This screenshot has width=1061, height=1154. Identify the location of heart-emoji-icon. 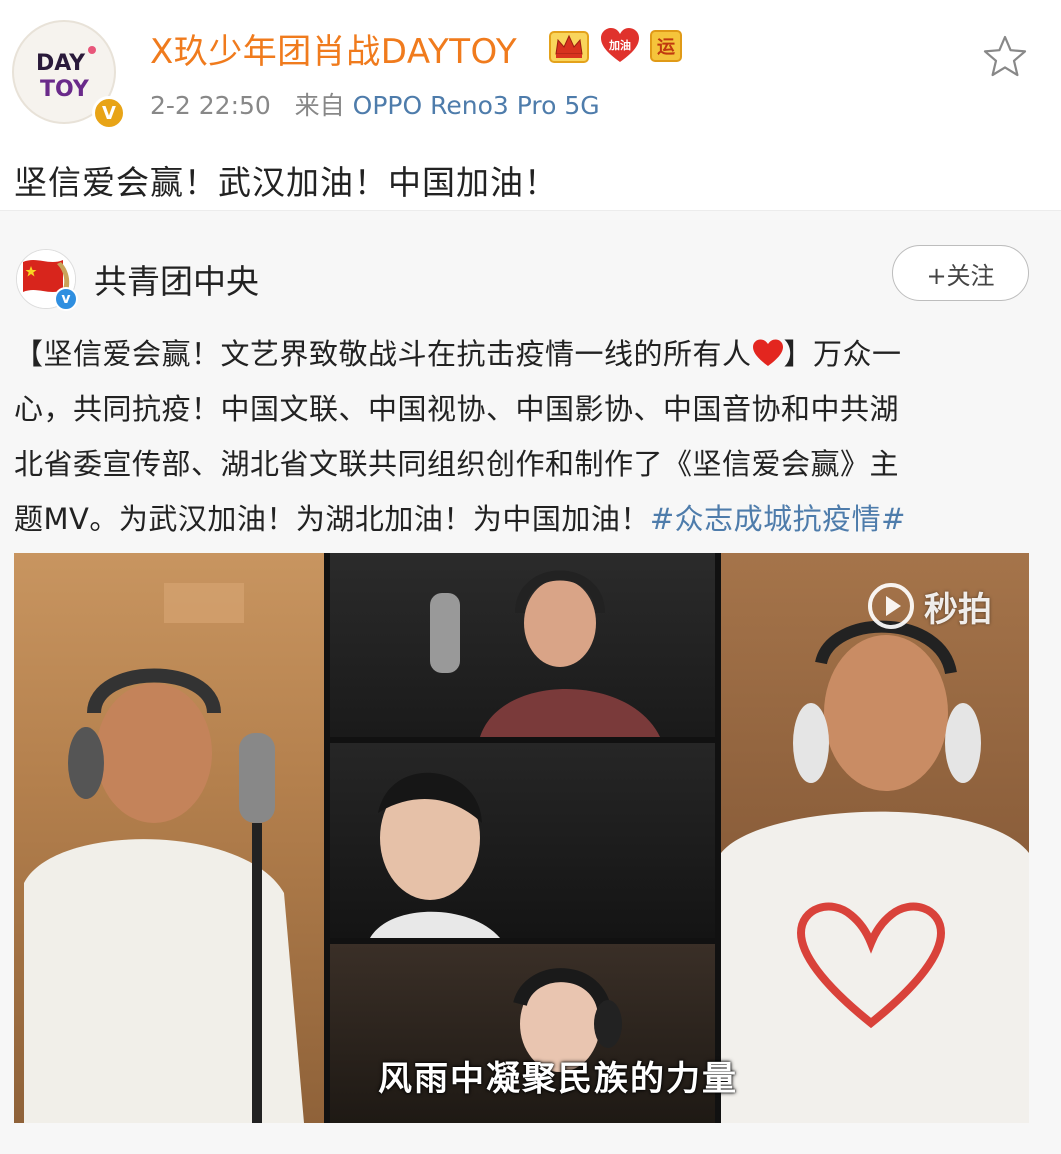
(767, 352).